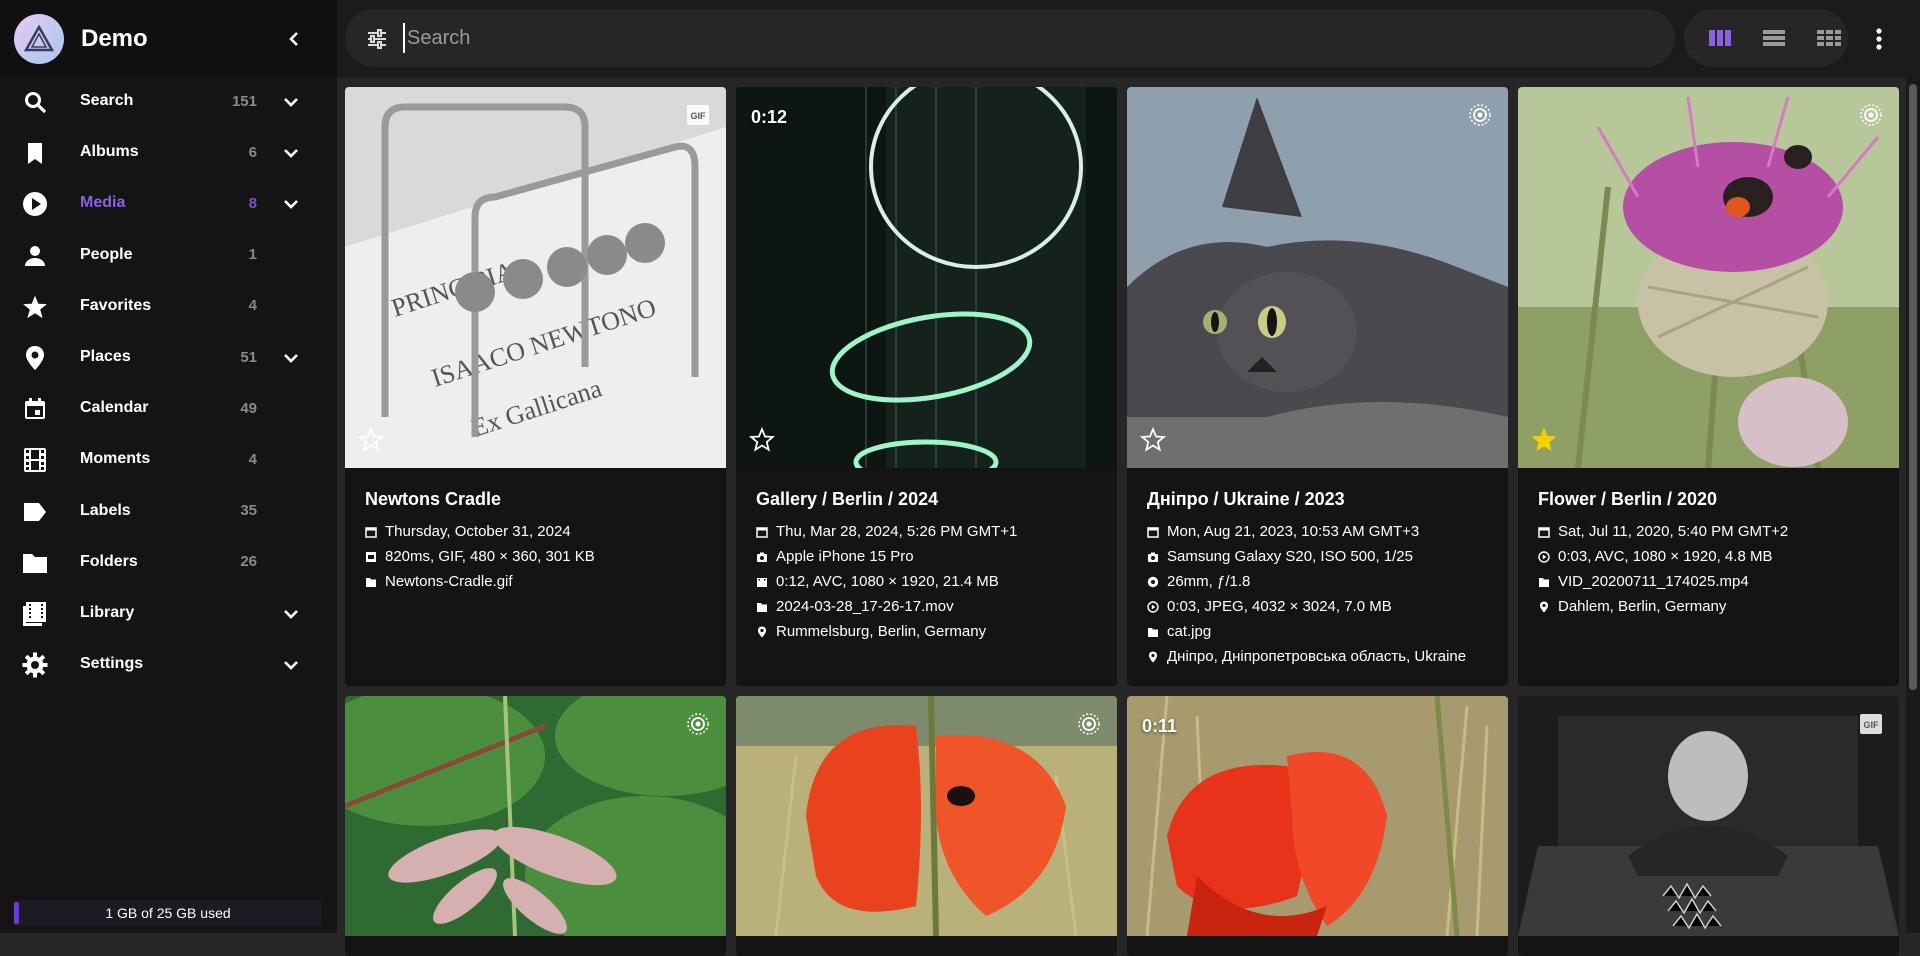 The height and width of the screenshot is (956, 1920). I want to click on media-meta-text: 0:03, AVC, 1080 × 1920, 4.8 MB, so click(1665, 556).